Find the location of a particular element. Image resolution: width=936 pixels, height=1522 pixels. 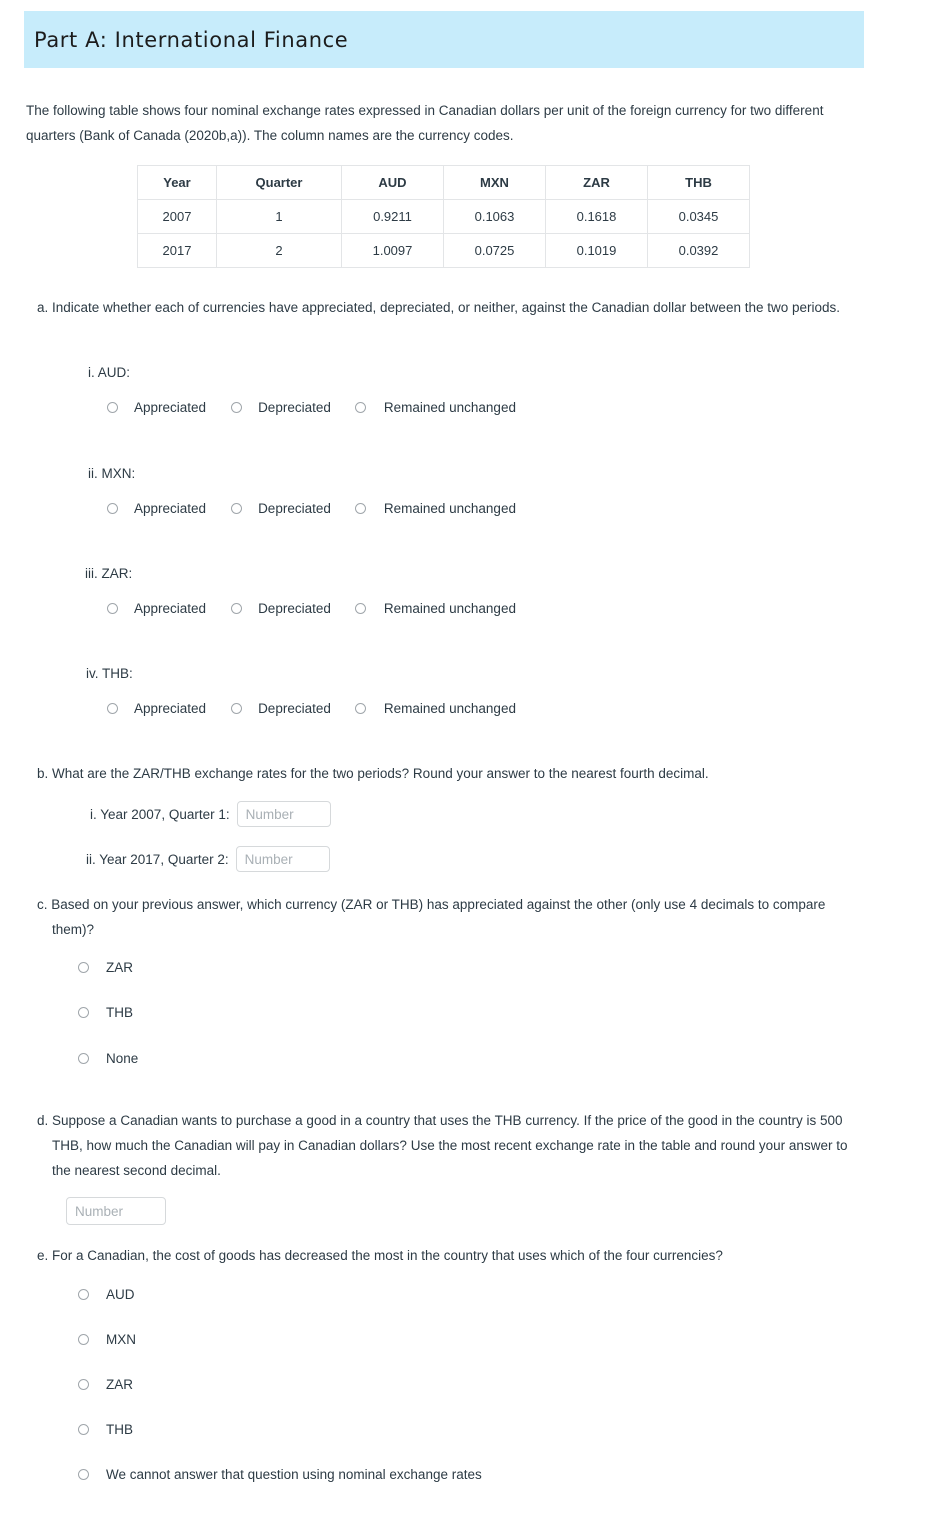

question-a-item-mxn: ii. MXN: is located at coordinates (502, 473).